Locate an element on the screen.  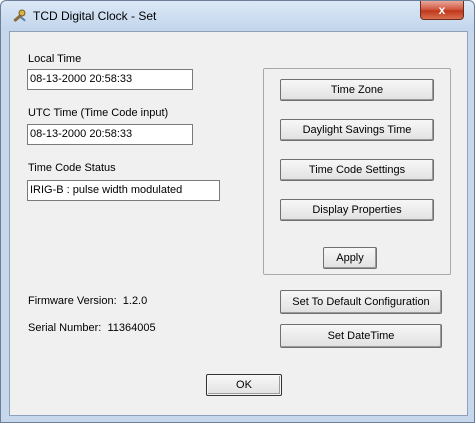
time-zone-button: Time Zone is located at coordinates (357, 90).